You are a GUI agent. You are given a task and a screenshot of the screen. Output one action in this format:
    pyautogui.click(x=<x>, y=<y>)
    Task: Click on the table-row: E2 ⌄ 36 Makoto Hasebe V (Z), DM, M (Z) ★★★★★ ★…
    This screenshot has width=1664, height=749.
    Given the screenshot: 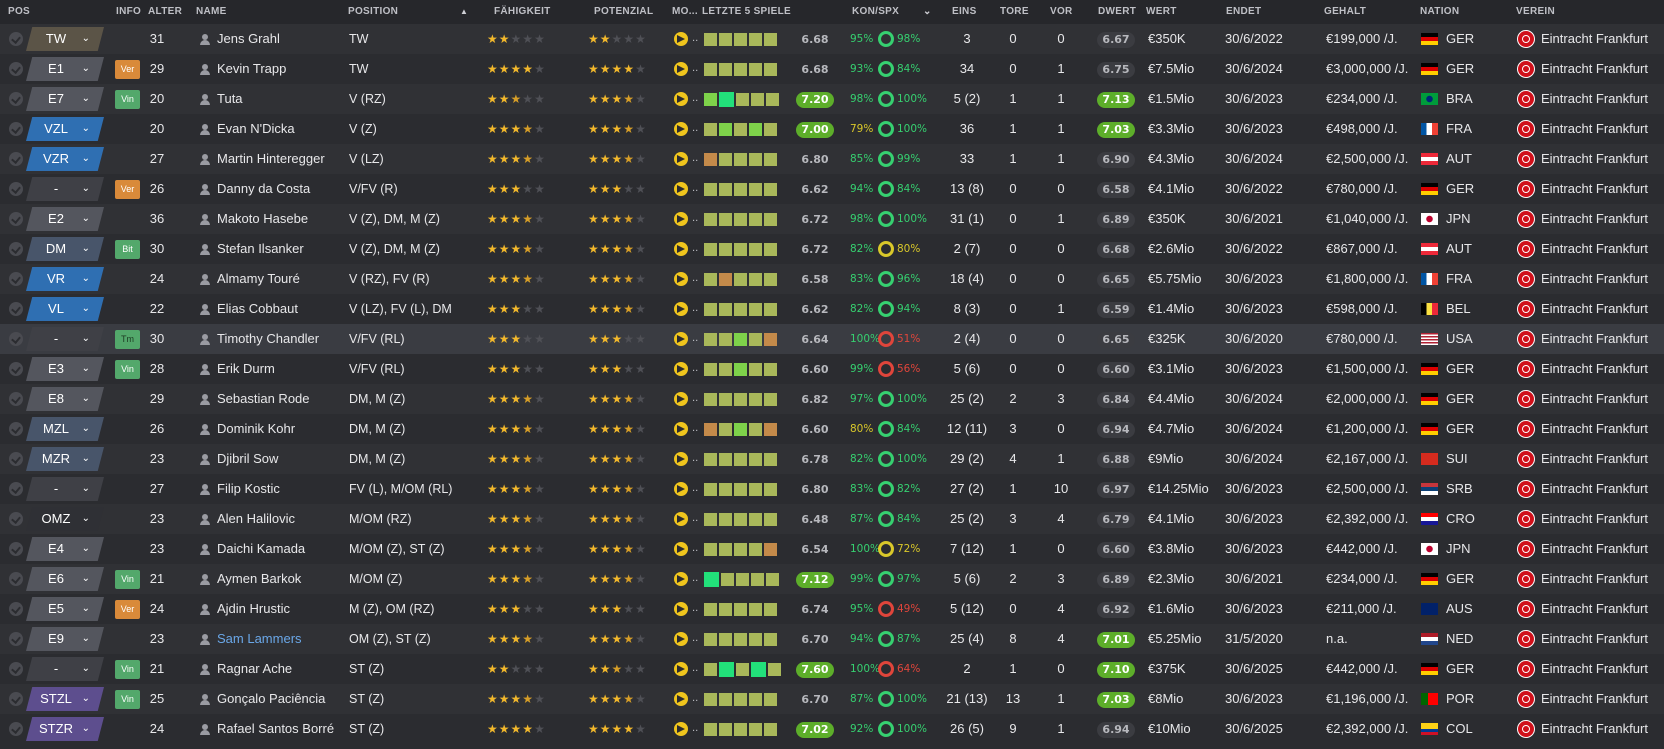 What is the action you would take?
    pyautogui.click(x=832, y=219)
    